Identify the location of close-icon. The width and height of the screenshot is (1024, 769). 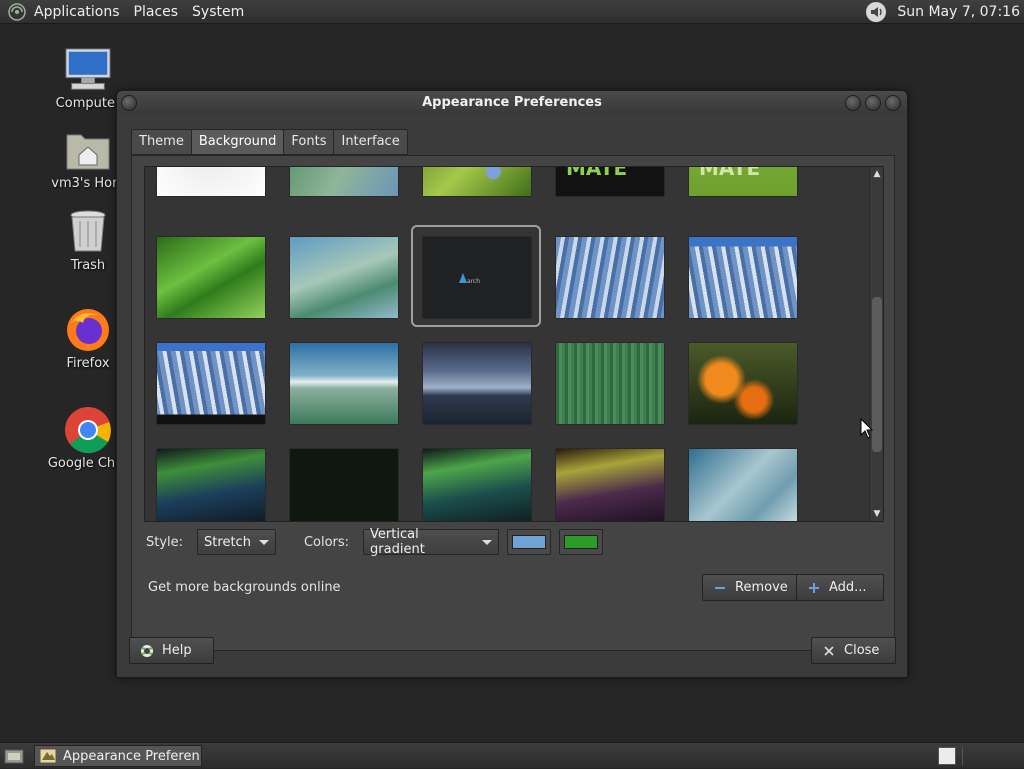
(829, 651).